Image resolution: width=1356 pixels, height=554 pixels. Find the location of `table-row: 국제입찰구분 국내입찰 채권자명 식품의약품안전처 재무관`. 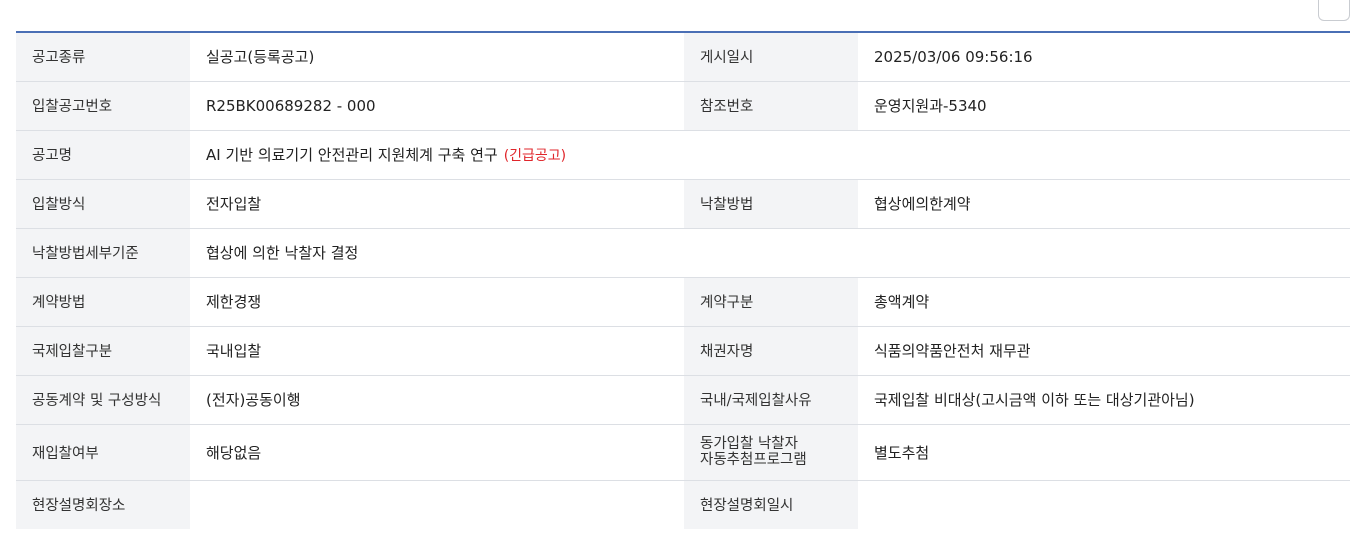

table-row: 국제입찰구분 국내입찰 채권자명 식품의약품안전처 재무관 is located at coordinates (683, 351).